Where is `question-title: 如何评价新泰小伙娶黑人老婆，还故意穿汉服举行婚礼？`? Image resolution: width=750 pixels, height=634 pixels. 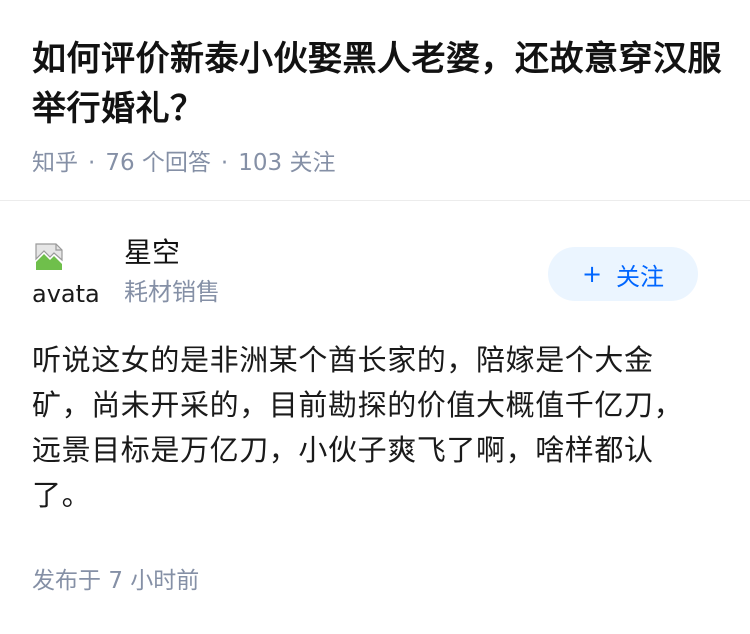 question-title: 如何评价新泰小伙娶黑人老婆，还故意穿汉服举行婚礼？ is located at coordinates (377, 84).